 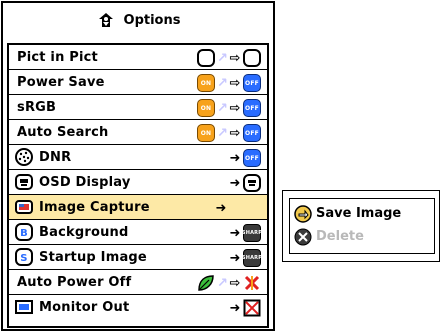 I want to click on menu-item-auto-search: Auto Search ON ↗ ⇨ OFF, so click(x=138, y=132).